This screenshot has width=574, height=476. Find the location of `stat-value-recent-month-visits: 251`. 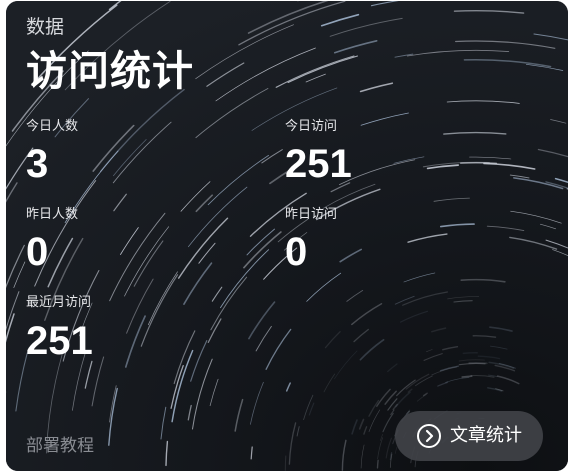

stat-value-recent-month-visits: 251 is located at coordinates (59, 341).